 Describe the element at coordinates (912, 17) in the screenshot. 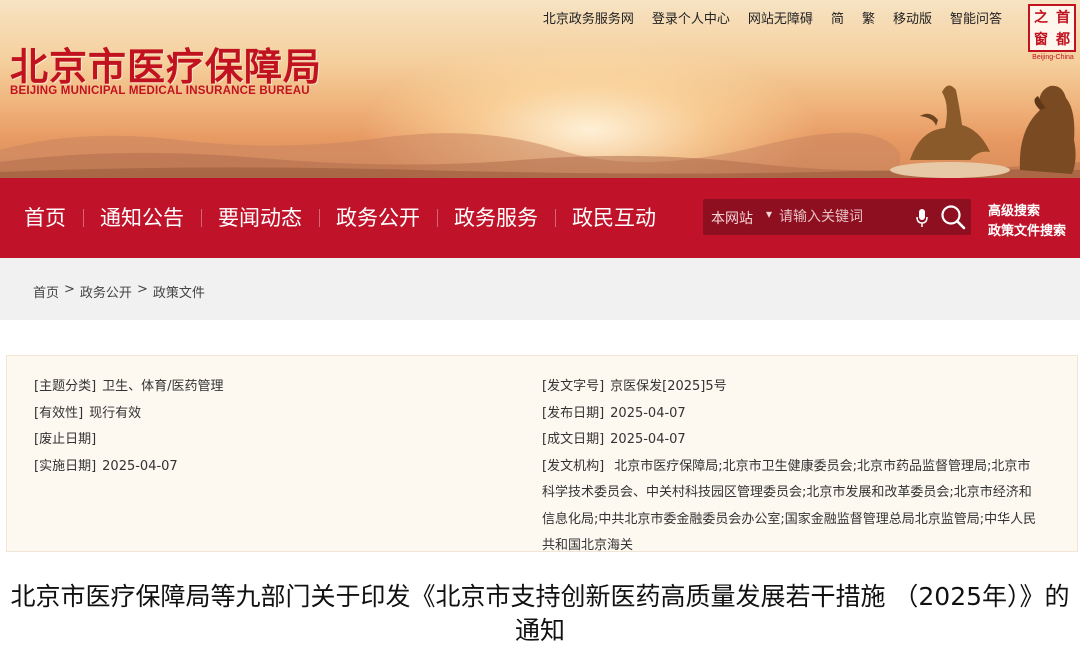

I see `link-mobile: 移动版` at that location.